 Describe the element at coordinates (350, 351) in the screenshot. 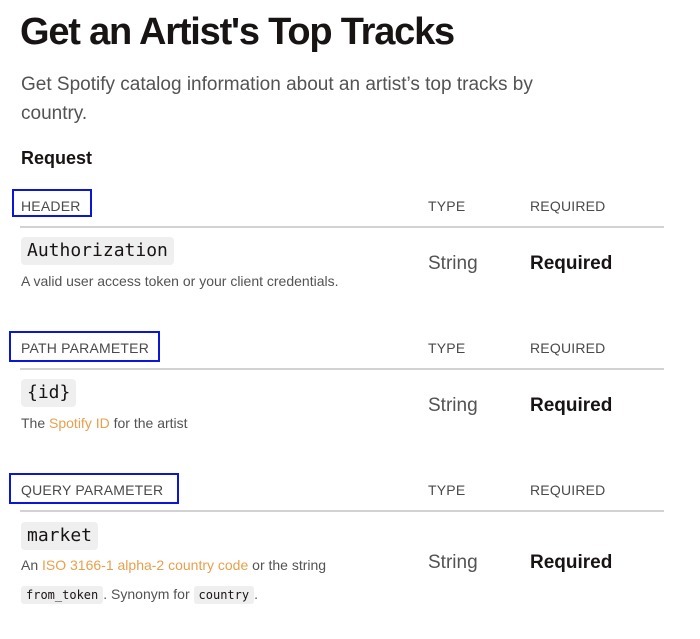

I see `path-parameter-columns: PATH PARAMETER TYPE REQUIRED` at that location.